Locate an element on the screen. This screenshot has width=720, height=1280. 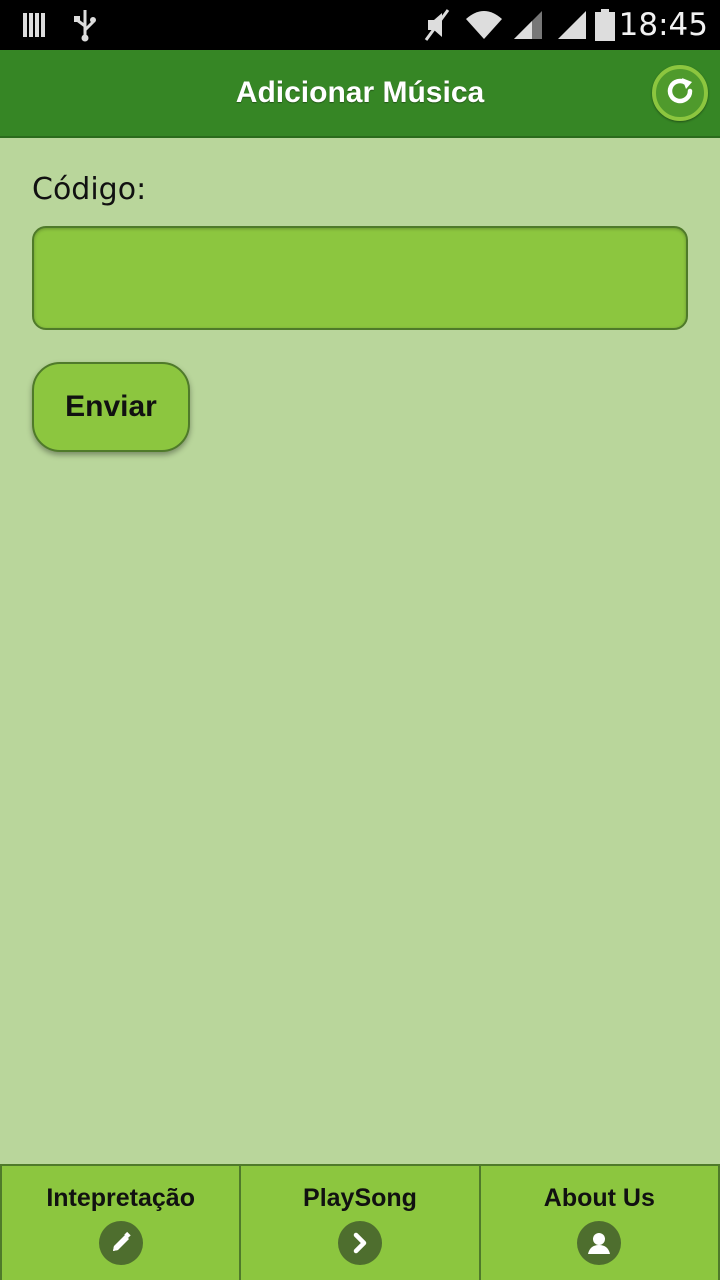
code-input is located at coordinates (360, 278).